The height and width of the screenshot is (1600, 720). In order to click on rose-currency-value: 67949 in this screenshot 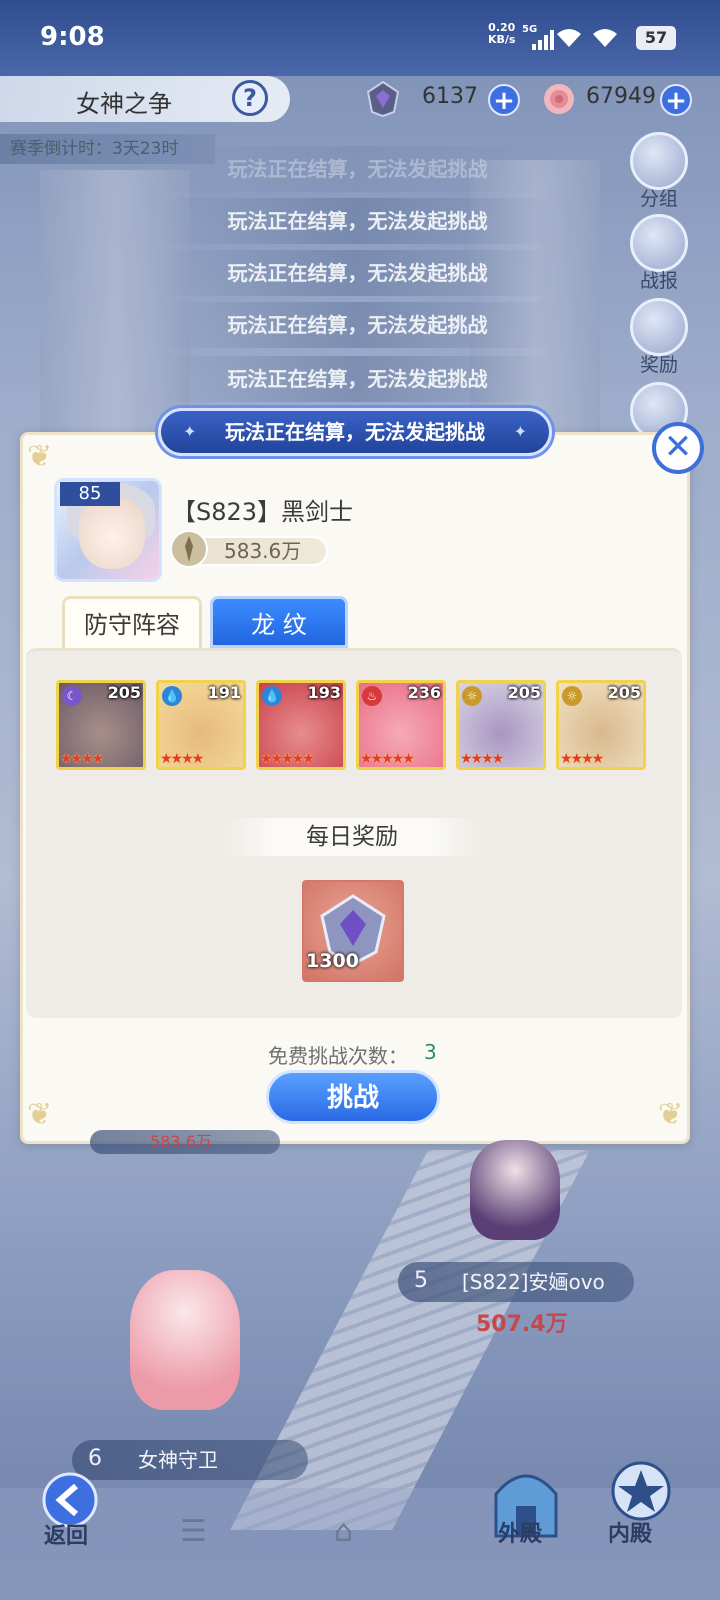, I will do `click(621, 96)`.